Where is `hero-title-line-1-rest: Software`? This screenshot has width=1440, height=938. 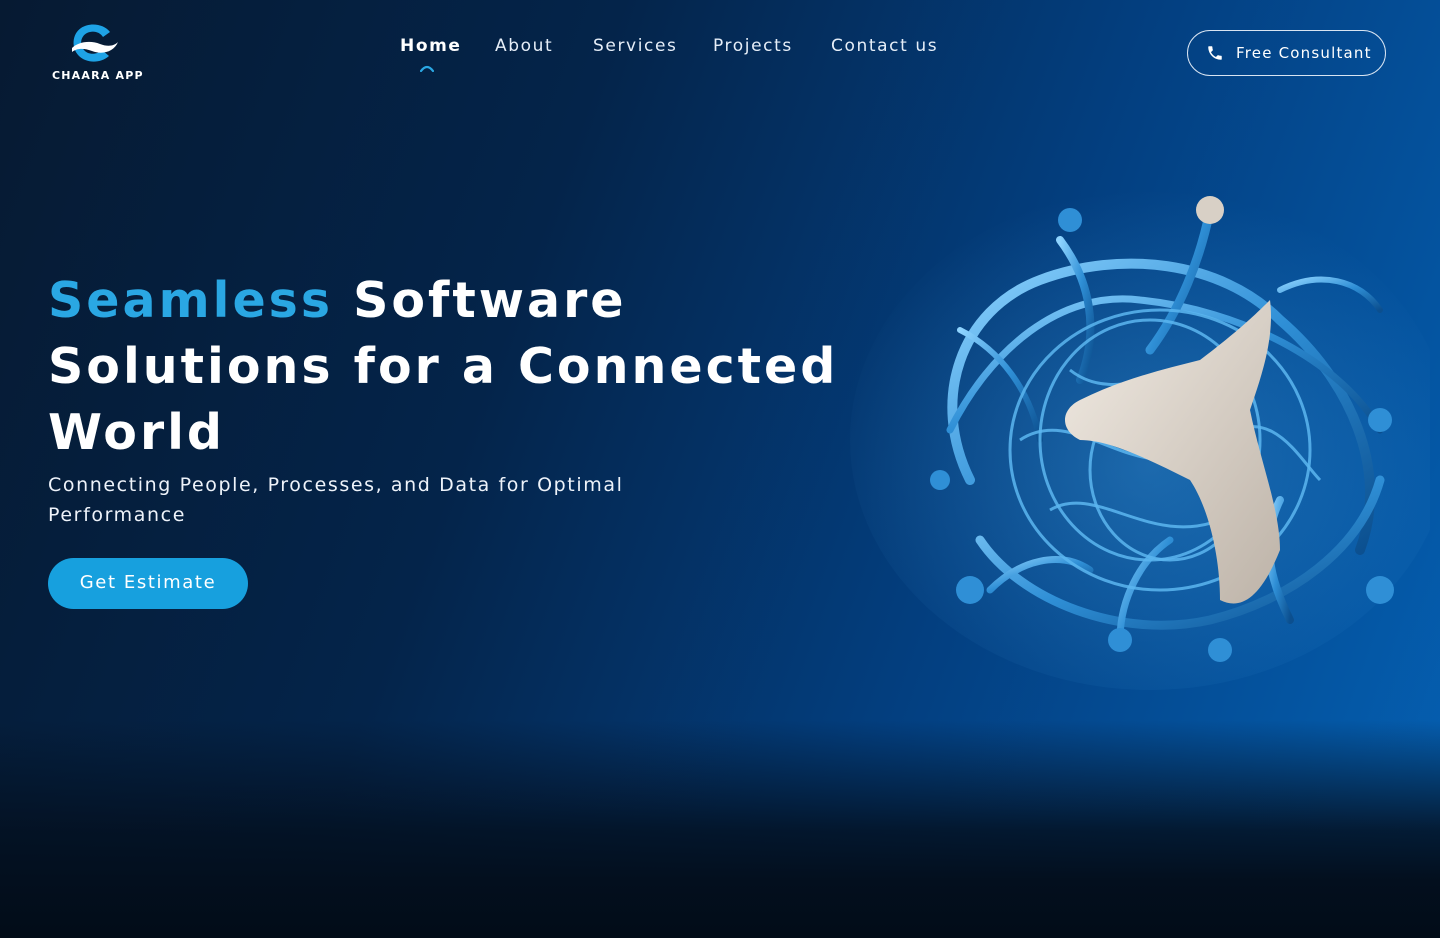
hero-title-line-1-rest: Software is located at coordinates (490, 300).